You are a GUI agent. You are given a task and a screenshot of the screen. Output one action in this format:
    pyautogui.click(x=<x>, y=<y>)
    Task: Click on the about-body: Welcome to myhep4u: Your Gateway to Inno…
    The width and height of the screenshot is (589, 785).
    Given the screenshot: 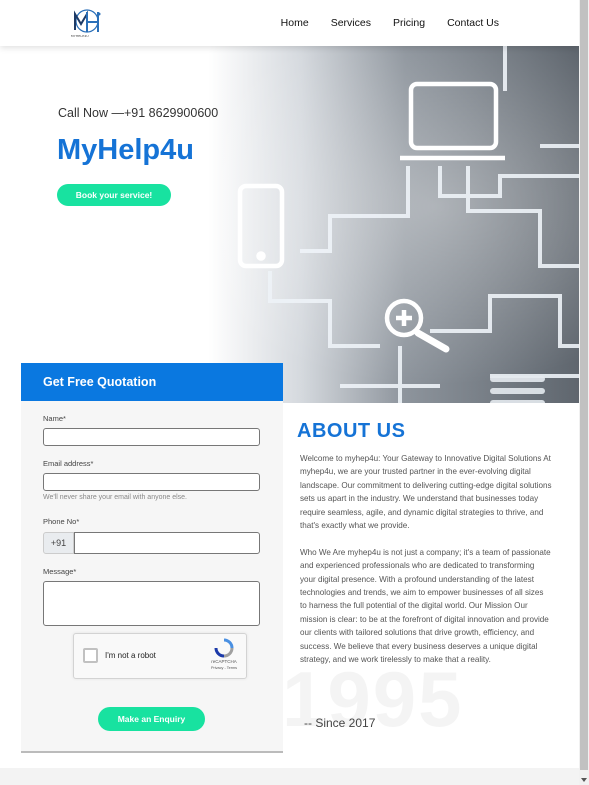 What is the action you would take?
    pyautogui.click(x=426, y=566)
    